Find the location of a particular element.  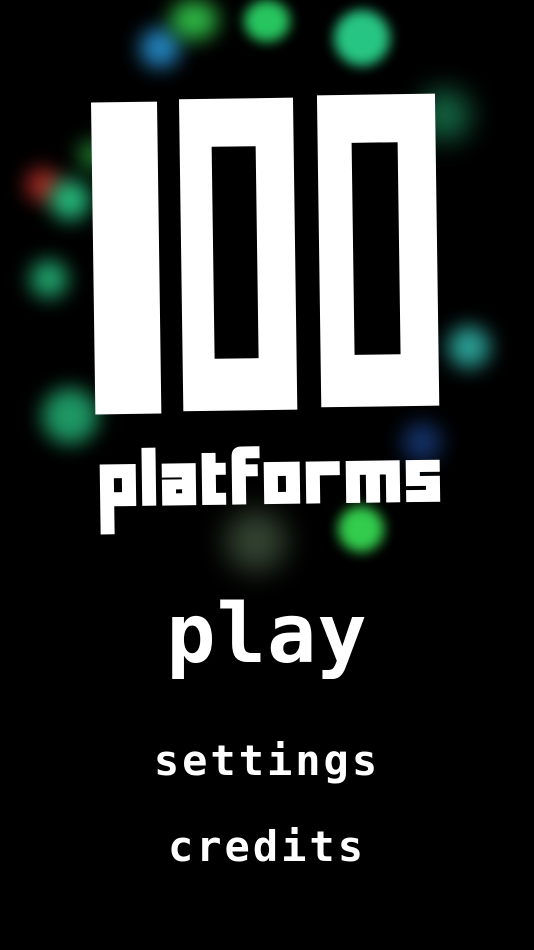

credits-button: credits is located at coordinates (267, 847).